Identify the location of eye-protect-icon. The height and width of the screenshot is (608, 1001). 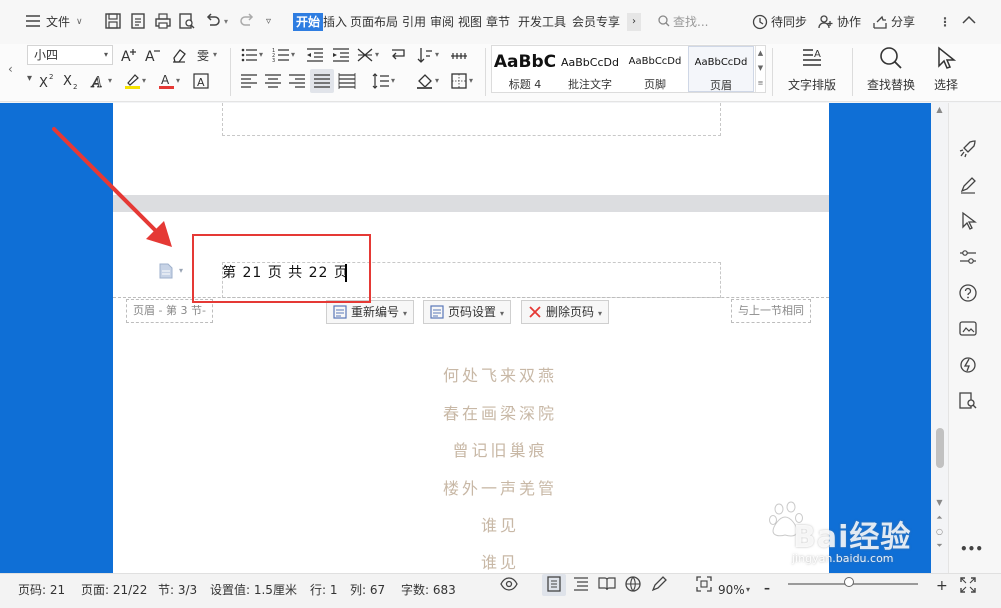
(509, 584).